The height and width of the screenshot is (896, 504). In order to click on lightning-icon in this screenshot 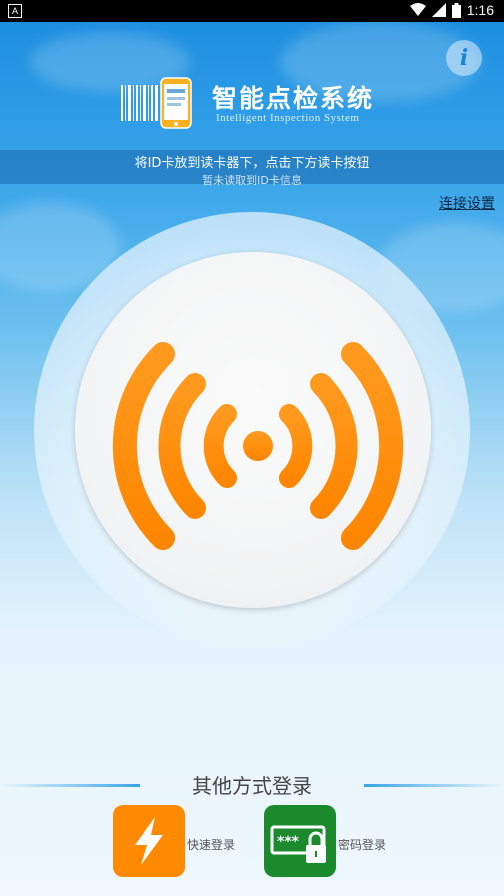, I will do `click(149, 841)`.